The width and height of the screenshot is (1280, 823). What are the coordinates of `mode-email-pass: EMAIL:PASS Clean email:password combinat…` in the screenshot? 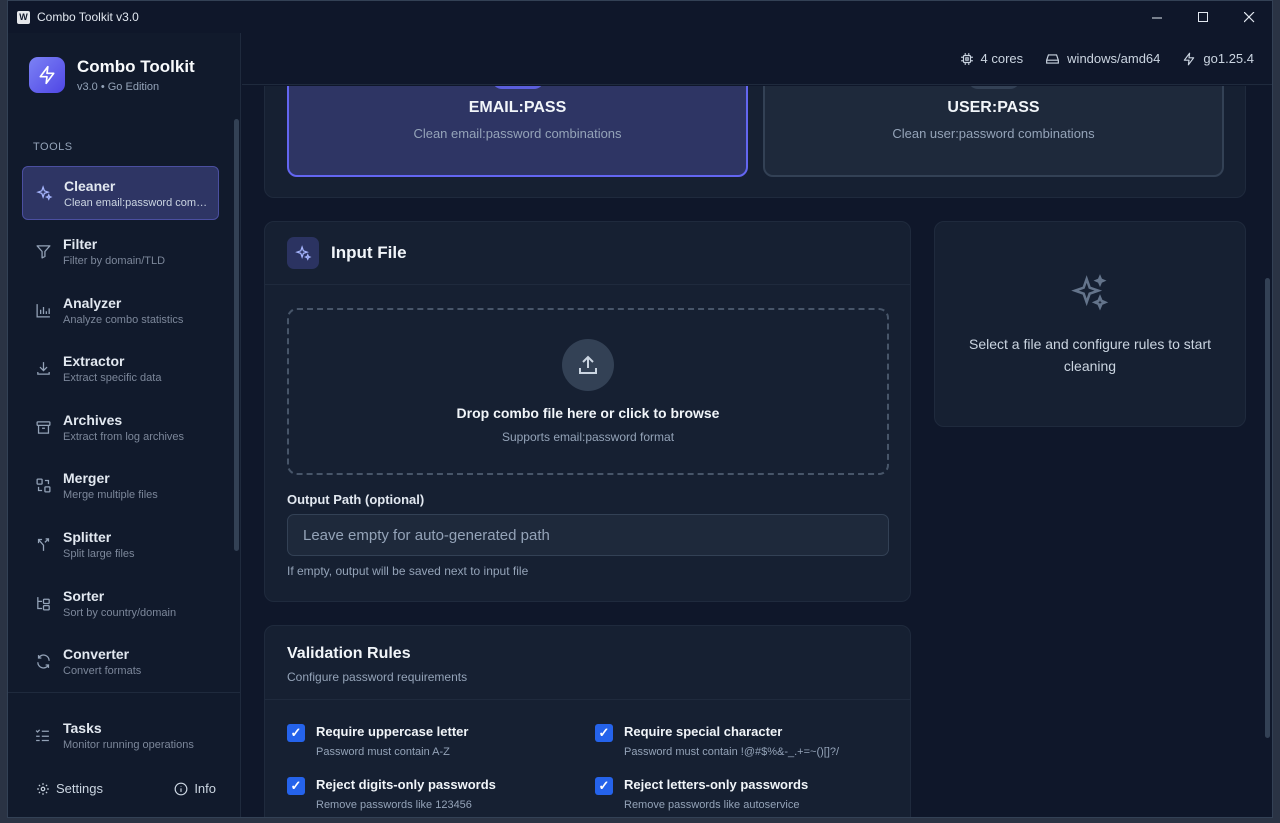 It's located at (517, 131).